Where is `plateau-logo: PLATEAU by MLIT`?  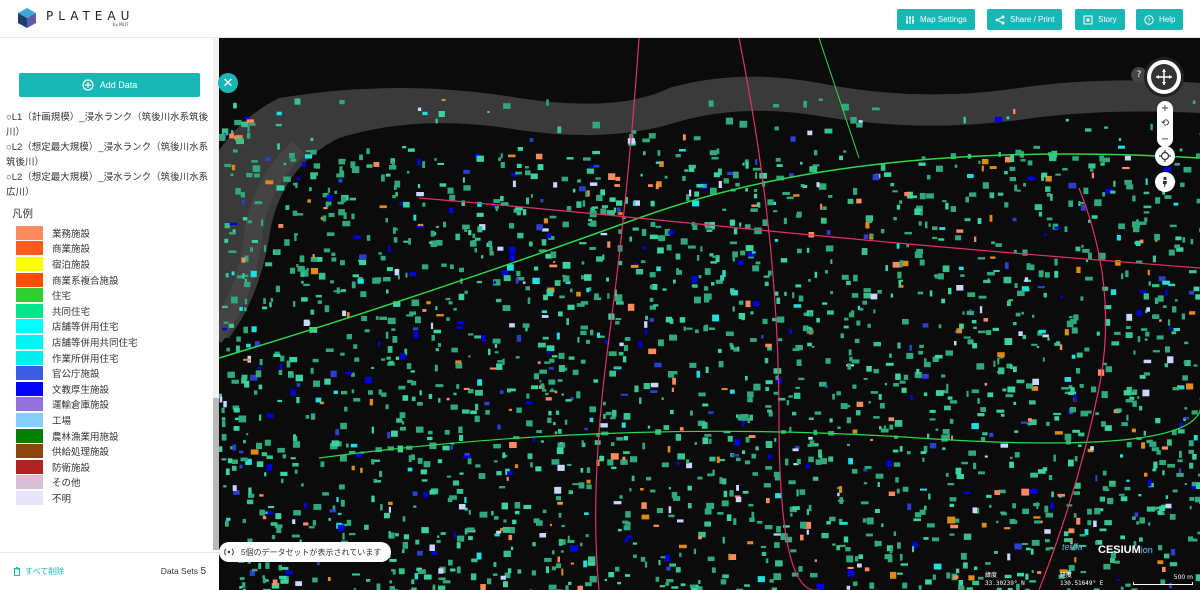
plateau-logo: PLATEAU by MLIT is located at coordinates (76, 18).